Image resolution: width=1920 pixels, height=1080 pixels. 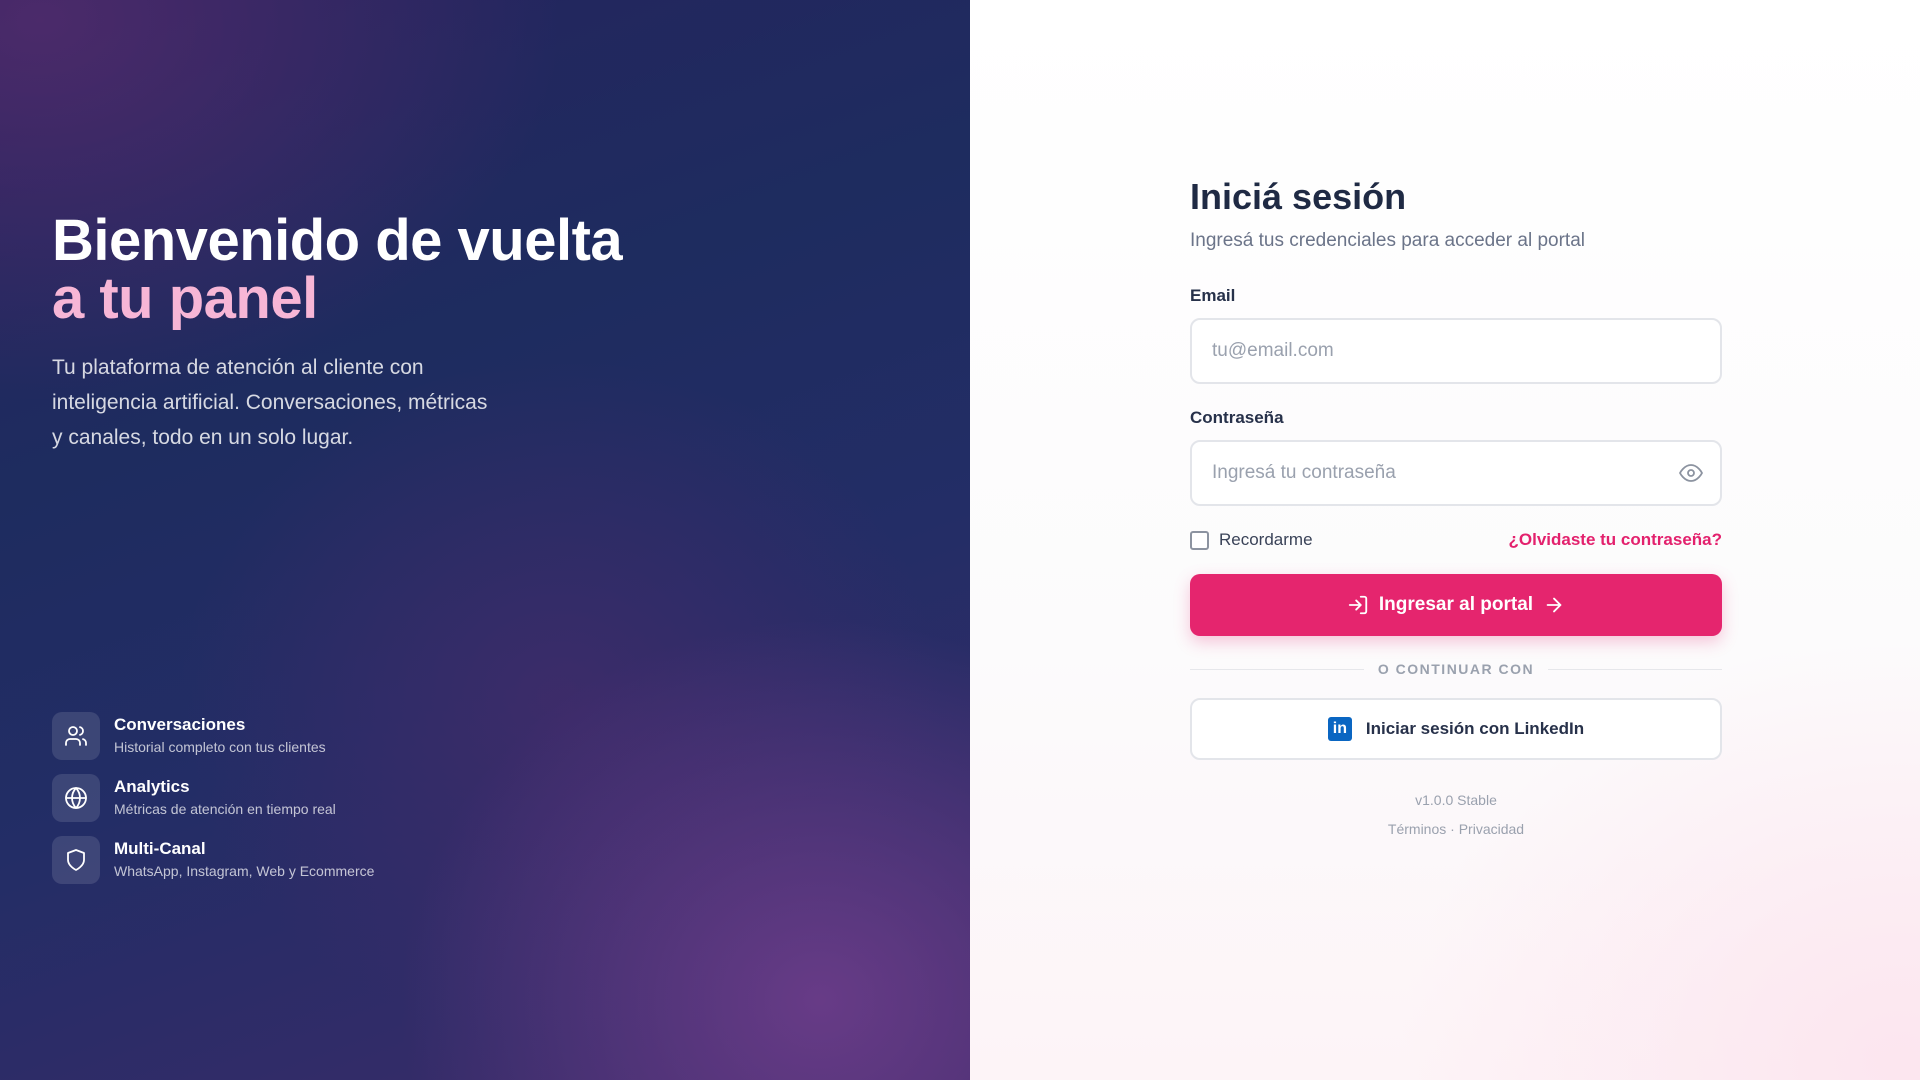 I want to click on eye-icon, so click(x=1691, y=473).